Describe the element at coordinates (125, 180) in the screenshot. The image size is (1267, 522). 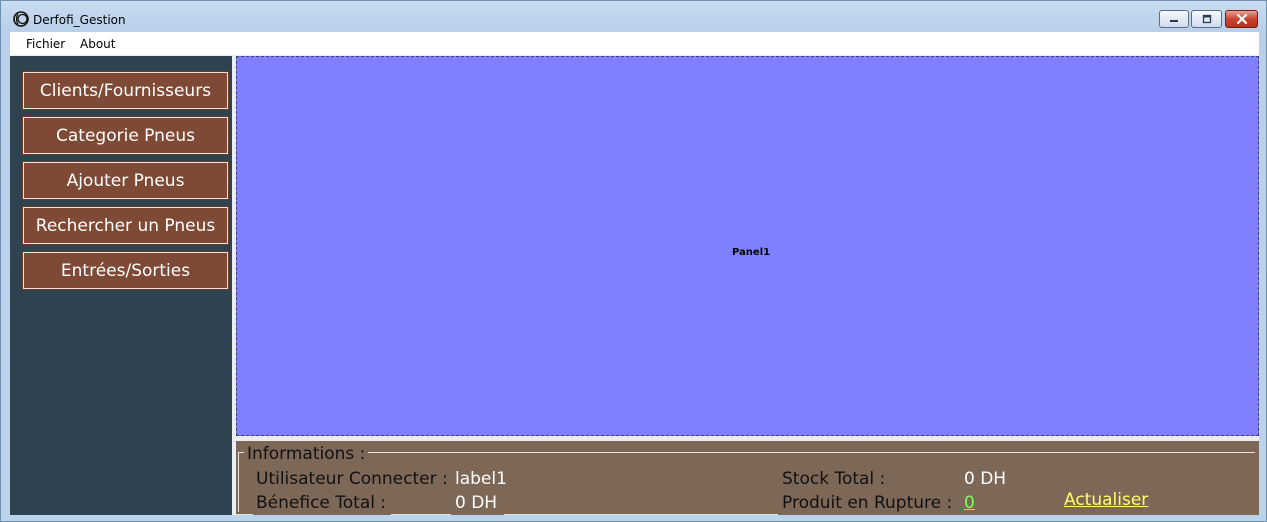
I see `ajouter-pneus-button: Ajouter Pneus` at that location.